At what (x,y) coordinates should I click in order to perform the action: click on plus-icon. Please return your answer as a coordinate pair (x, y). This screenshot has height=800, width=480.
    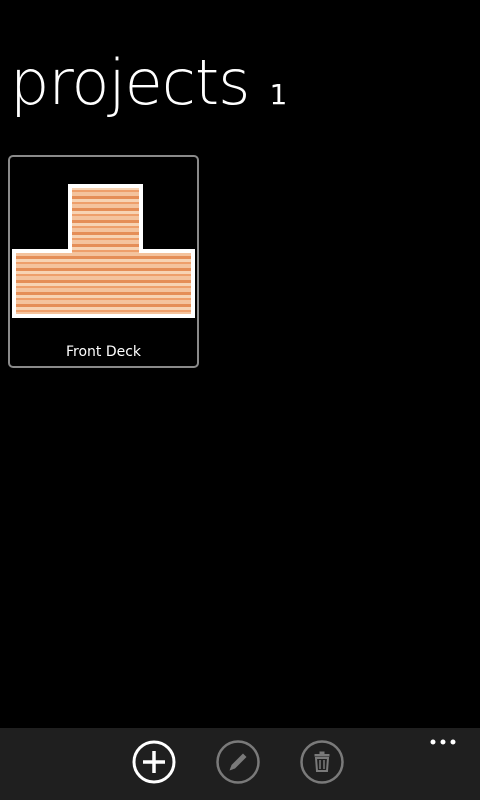
    Looking at the image, I should click on (154, 762).